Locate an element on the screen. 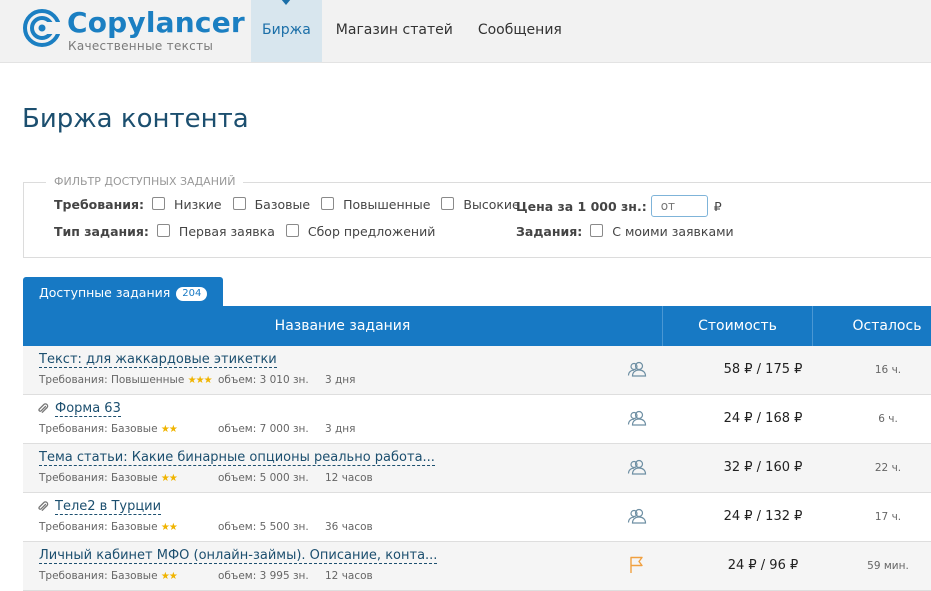  task-time-left: 6 ч. is located at coordinates (888, 419).